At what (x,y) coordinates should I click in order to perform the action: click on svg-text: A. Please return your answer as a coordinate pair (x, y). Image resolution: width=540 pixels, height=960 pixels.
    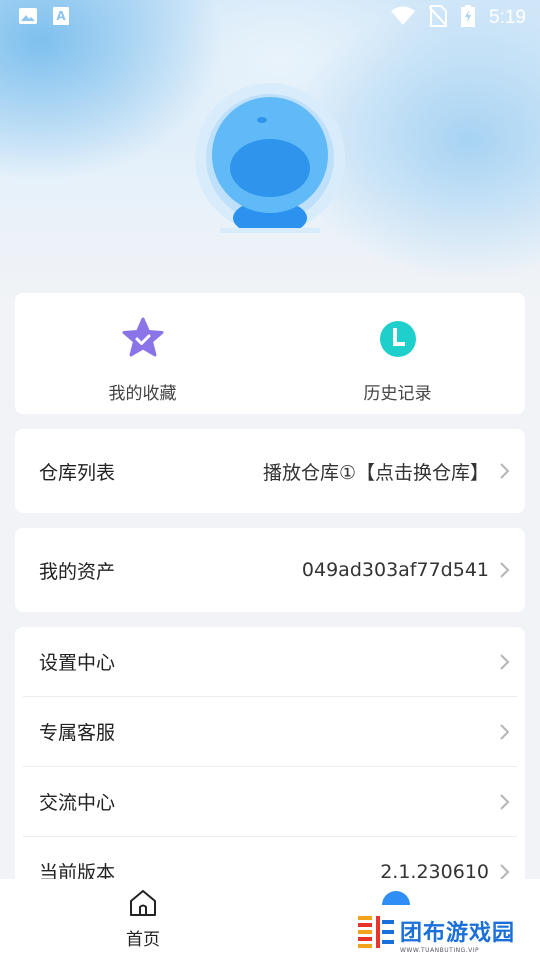
    Looking at the image, I should click on (61, 16).